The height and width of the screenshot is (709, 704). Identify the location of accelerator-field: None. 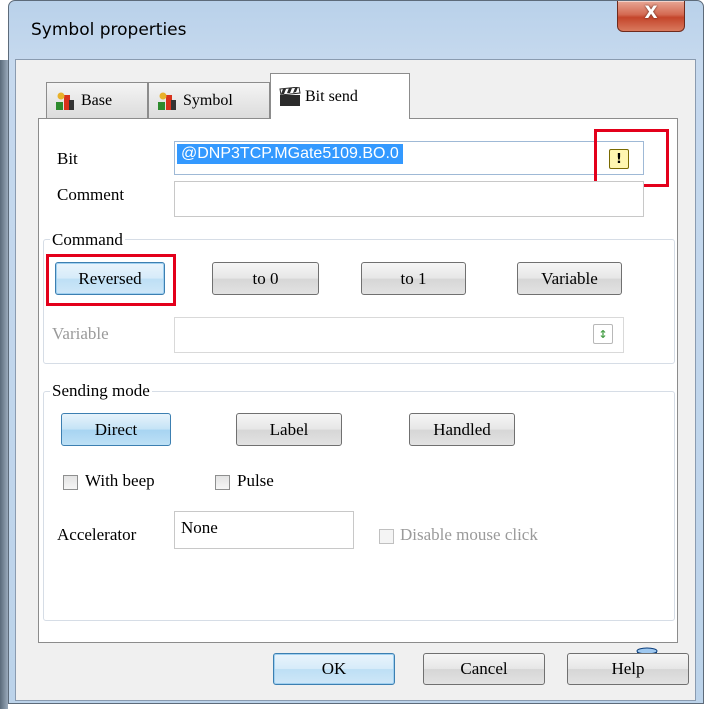
(264, 530).